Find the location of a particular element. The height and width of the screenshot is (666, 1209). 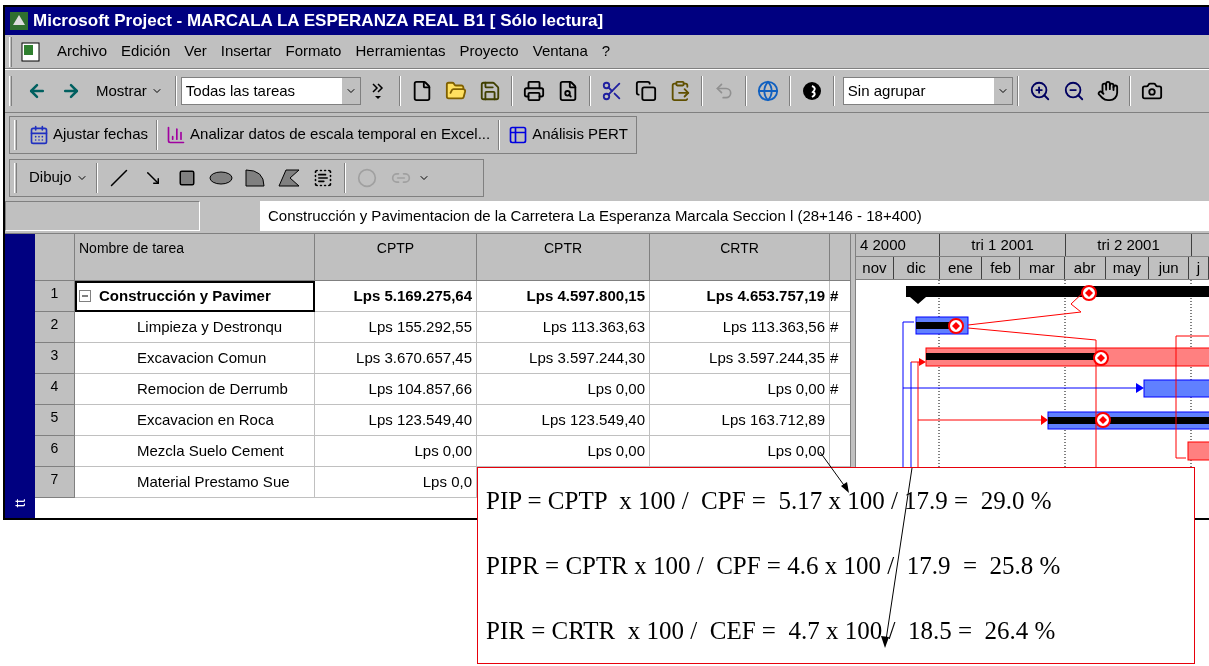

column-header: Nombre de tarea is located at coordinates (195, 257).